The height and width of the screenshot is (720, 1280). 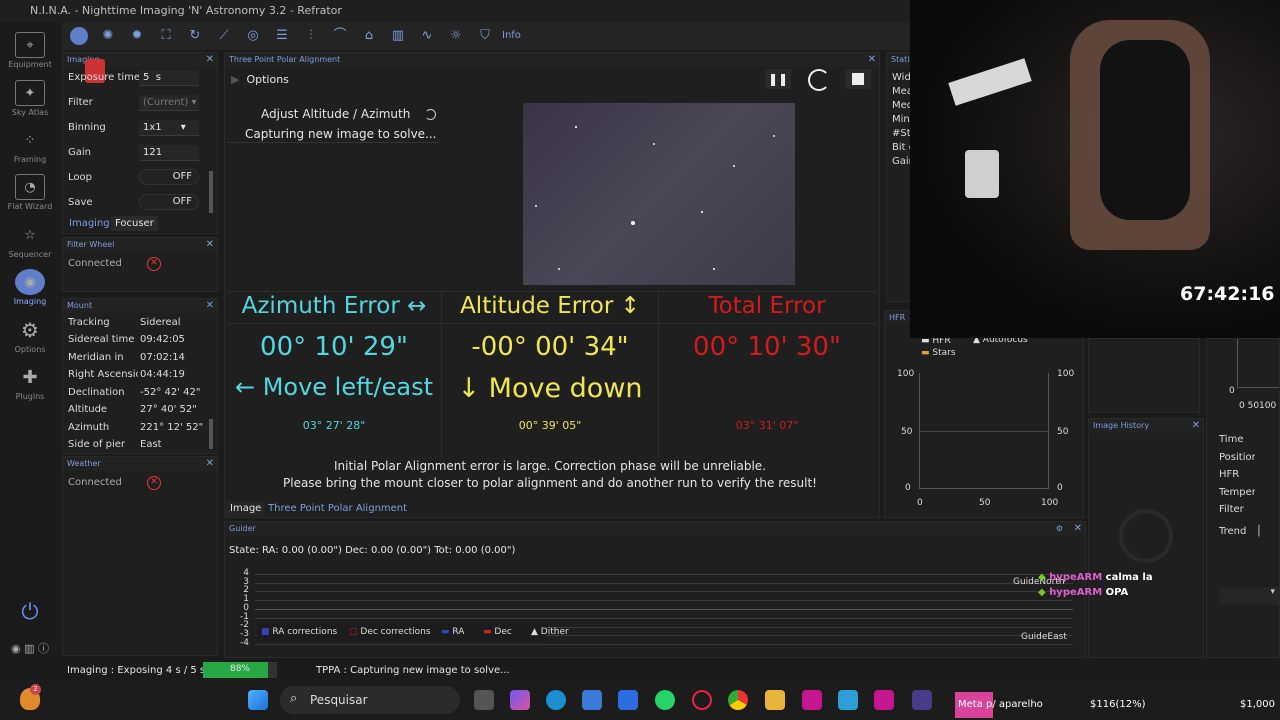 I want to click on edge-icon, so click(x=556, y=700).